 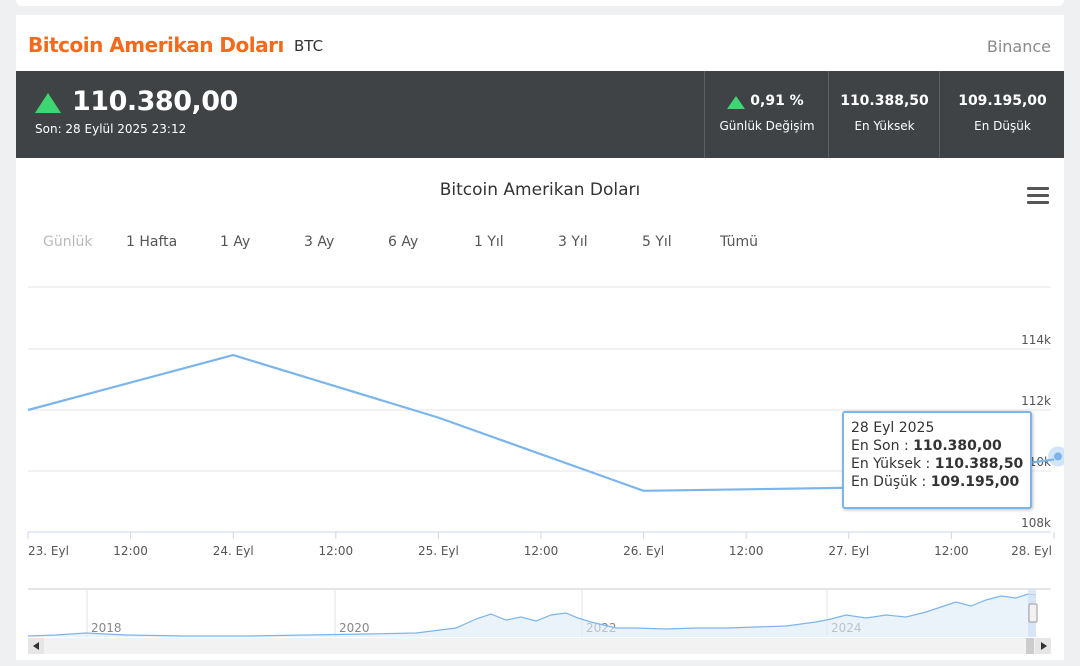 What do you see at coordinates (235, 242) in the screenshot?
I see `range-1-month: 1 Ay` at bounding box center [235, 242].